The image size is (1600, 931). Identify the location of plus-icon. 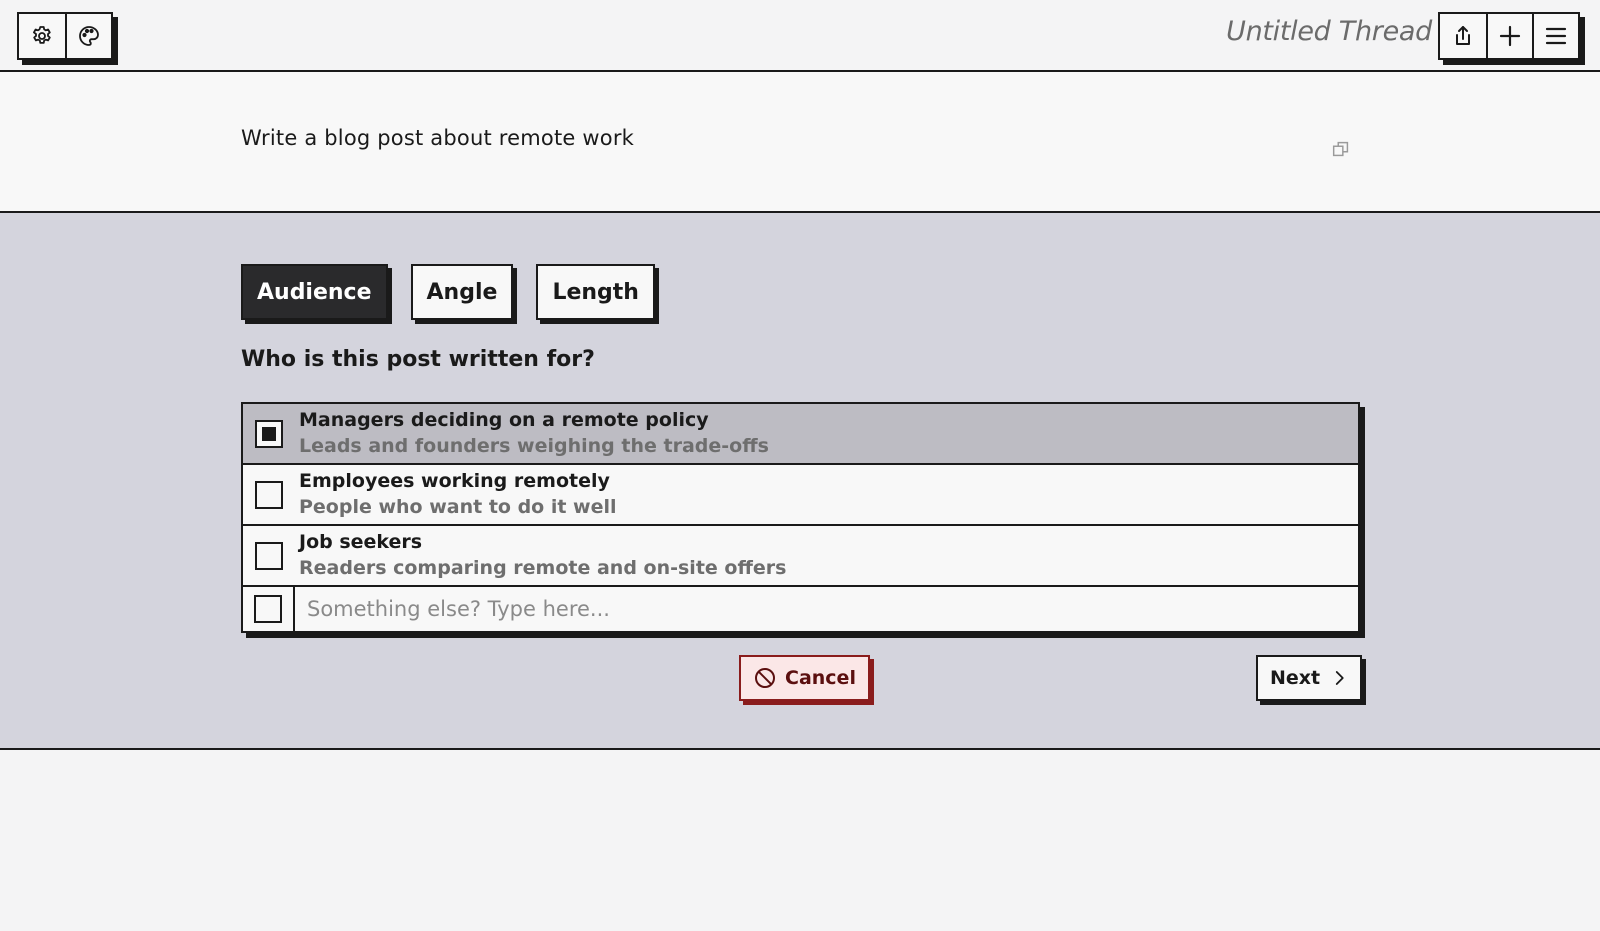
(1510, 36).